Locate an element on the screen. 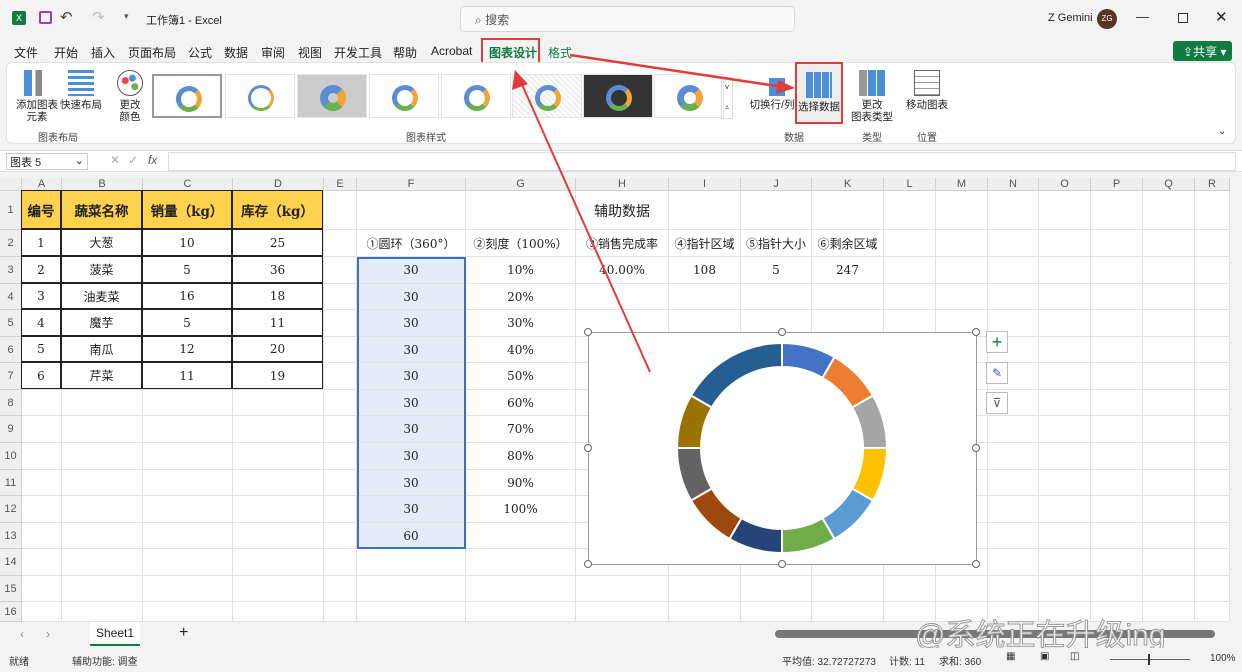 Image resolution: width=1242 pixels, height=672 pixels. accessibility-status: 辅助功能: 调查 is located at coordinates (105, 660).